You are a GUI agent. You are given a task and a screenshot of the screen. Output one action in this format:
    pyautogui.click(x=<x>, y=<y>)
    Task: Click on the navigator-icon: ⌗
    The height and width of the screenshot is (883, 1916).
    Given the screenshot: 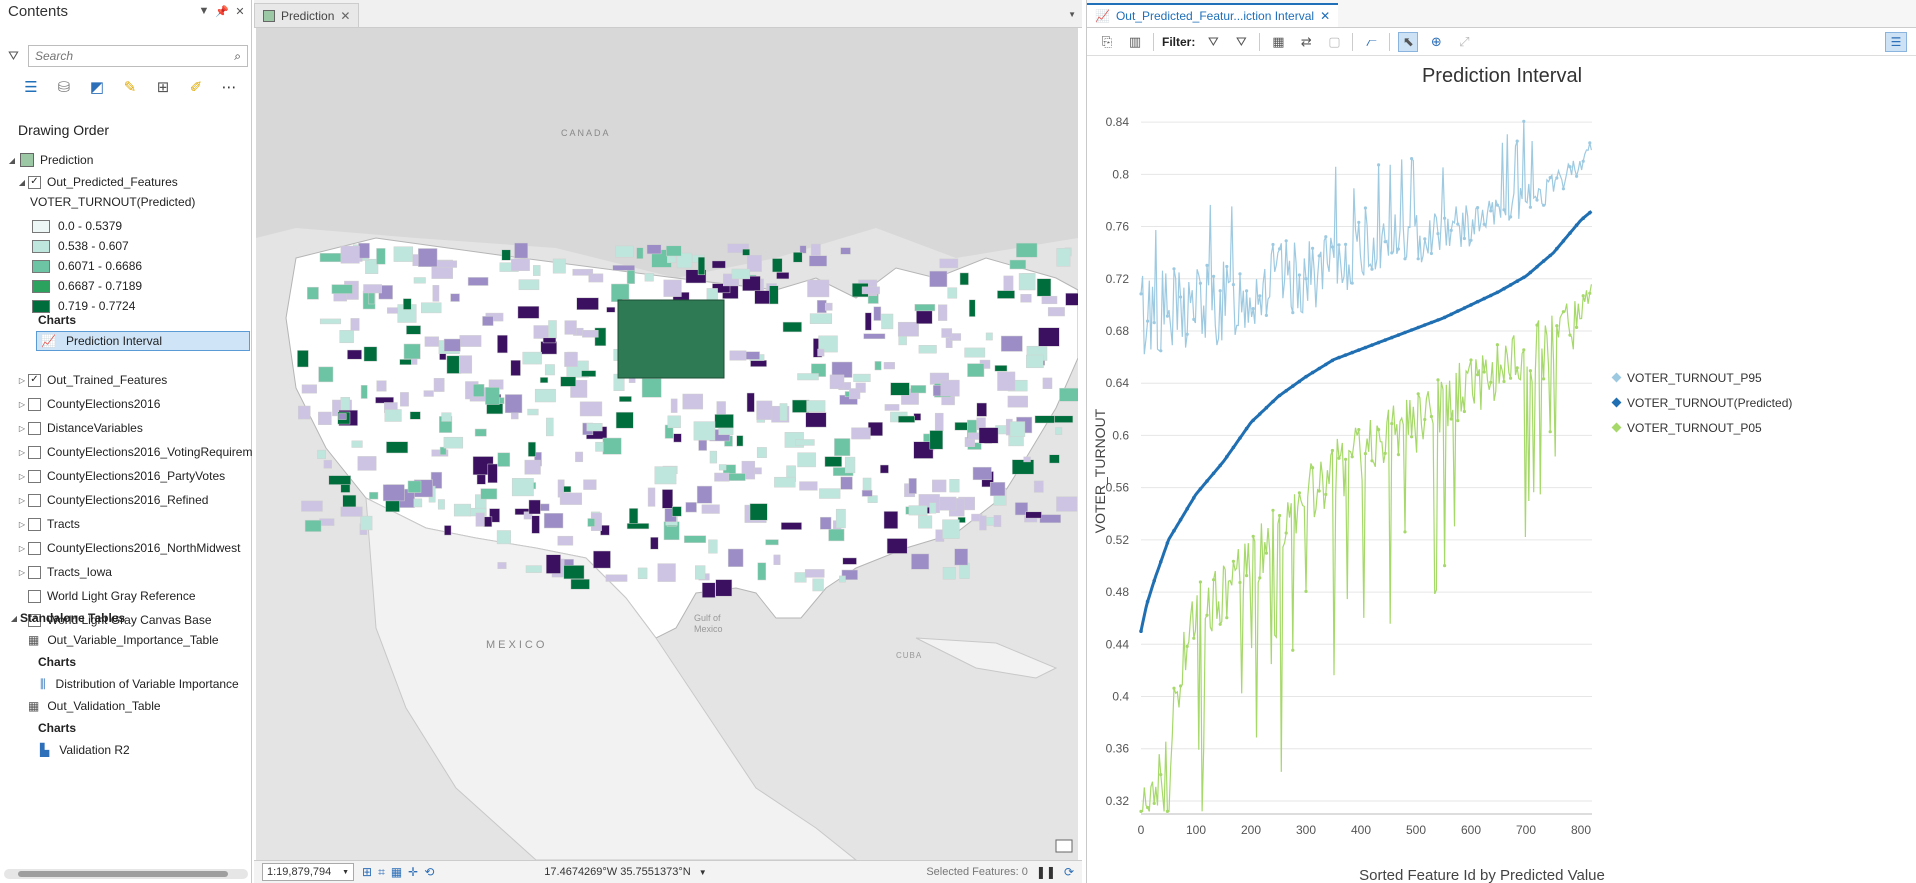 What is the action you would take?
    pyautogui.click(x=381, y=872)
    